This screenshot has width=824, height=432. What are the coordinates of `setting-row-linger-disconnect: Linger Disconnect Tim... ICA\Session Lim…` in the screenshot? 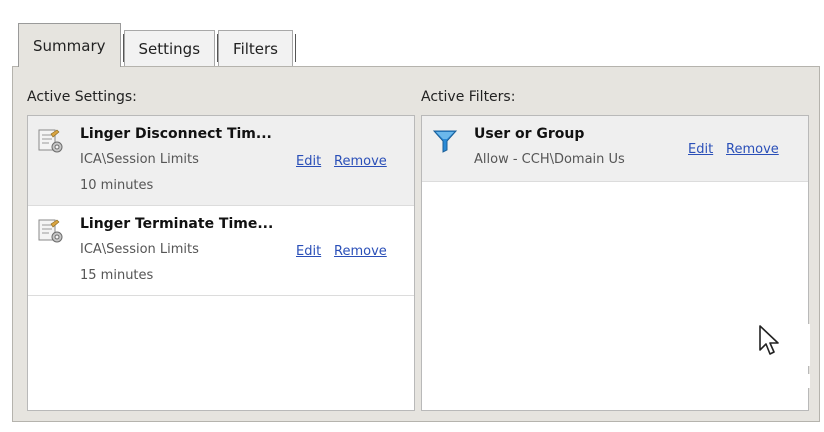 It's located at (221, 161).